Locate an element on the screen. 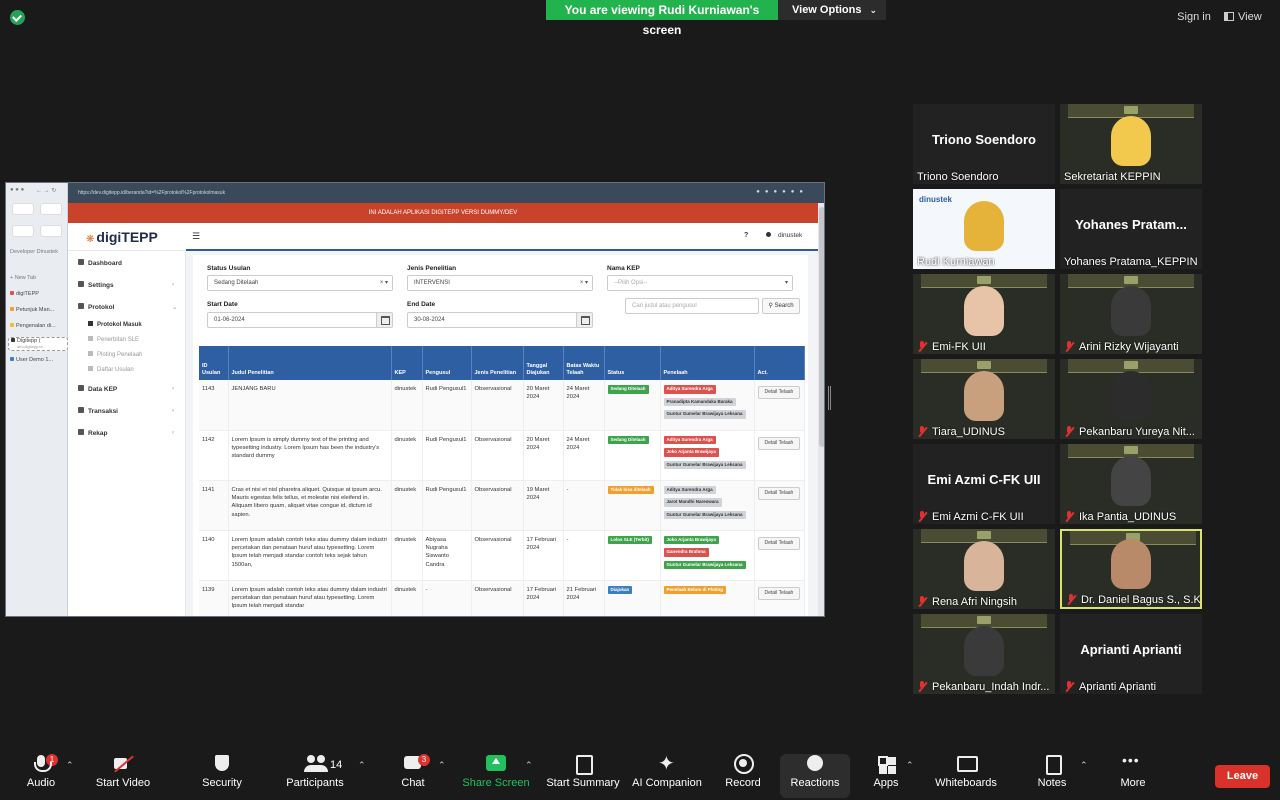  submenu-protokol-masuk: Protokol Masuk is located at coordinates (115, 324).